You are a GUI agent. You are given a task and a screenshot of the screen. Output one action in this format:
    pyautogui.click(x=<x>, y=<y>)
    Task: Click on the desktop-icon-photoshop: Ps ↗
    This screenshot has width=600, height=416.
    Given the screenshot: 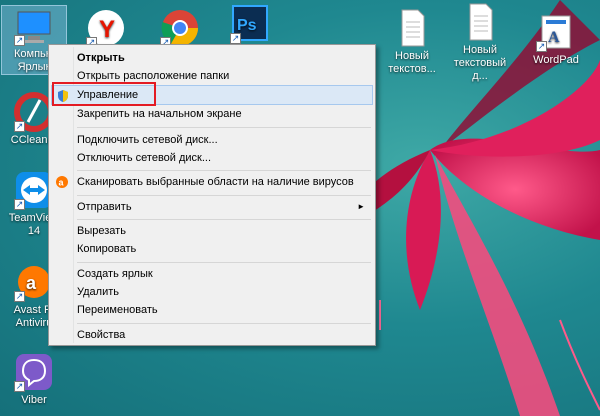 What is the action you would take?
    pyautogui.click(x=250, y=25)
    